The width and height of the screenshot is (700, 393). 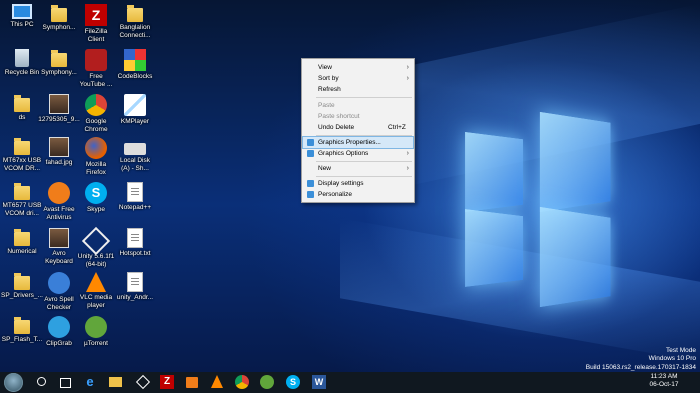 What do you see at coordinates (22, 58) in the screenshot?
I see `recycle-bin-icon` at bounding box center [22, 58].